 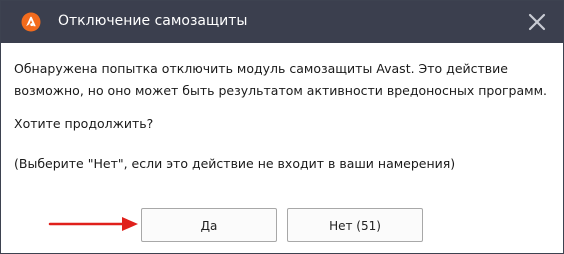 What do you see at coordinates (537, 22) in the screenshot?
I see `close-icon` at bounding box center [537, 22].